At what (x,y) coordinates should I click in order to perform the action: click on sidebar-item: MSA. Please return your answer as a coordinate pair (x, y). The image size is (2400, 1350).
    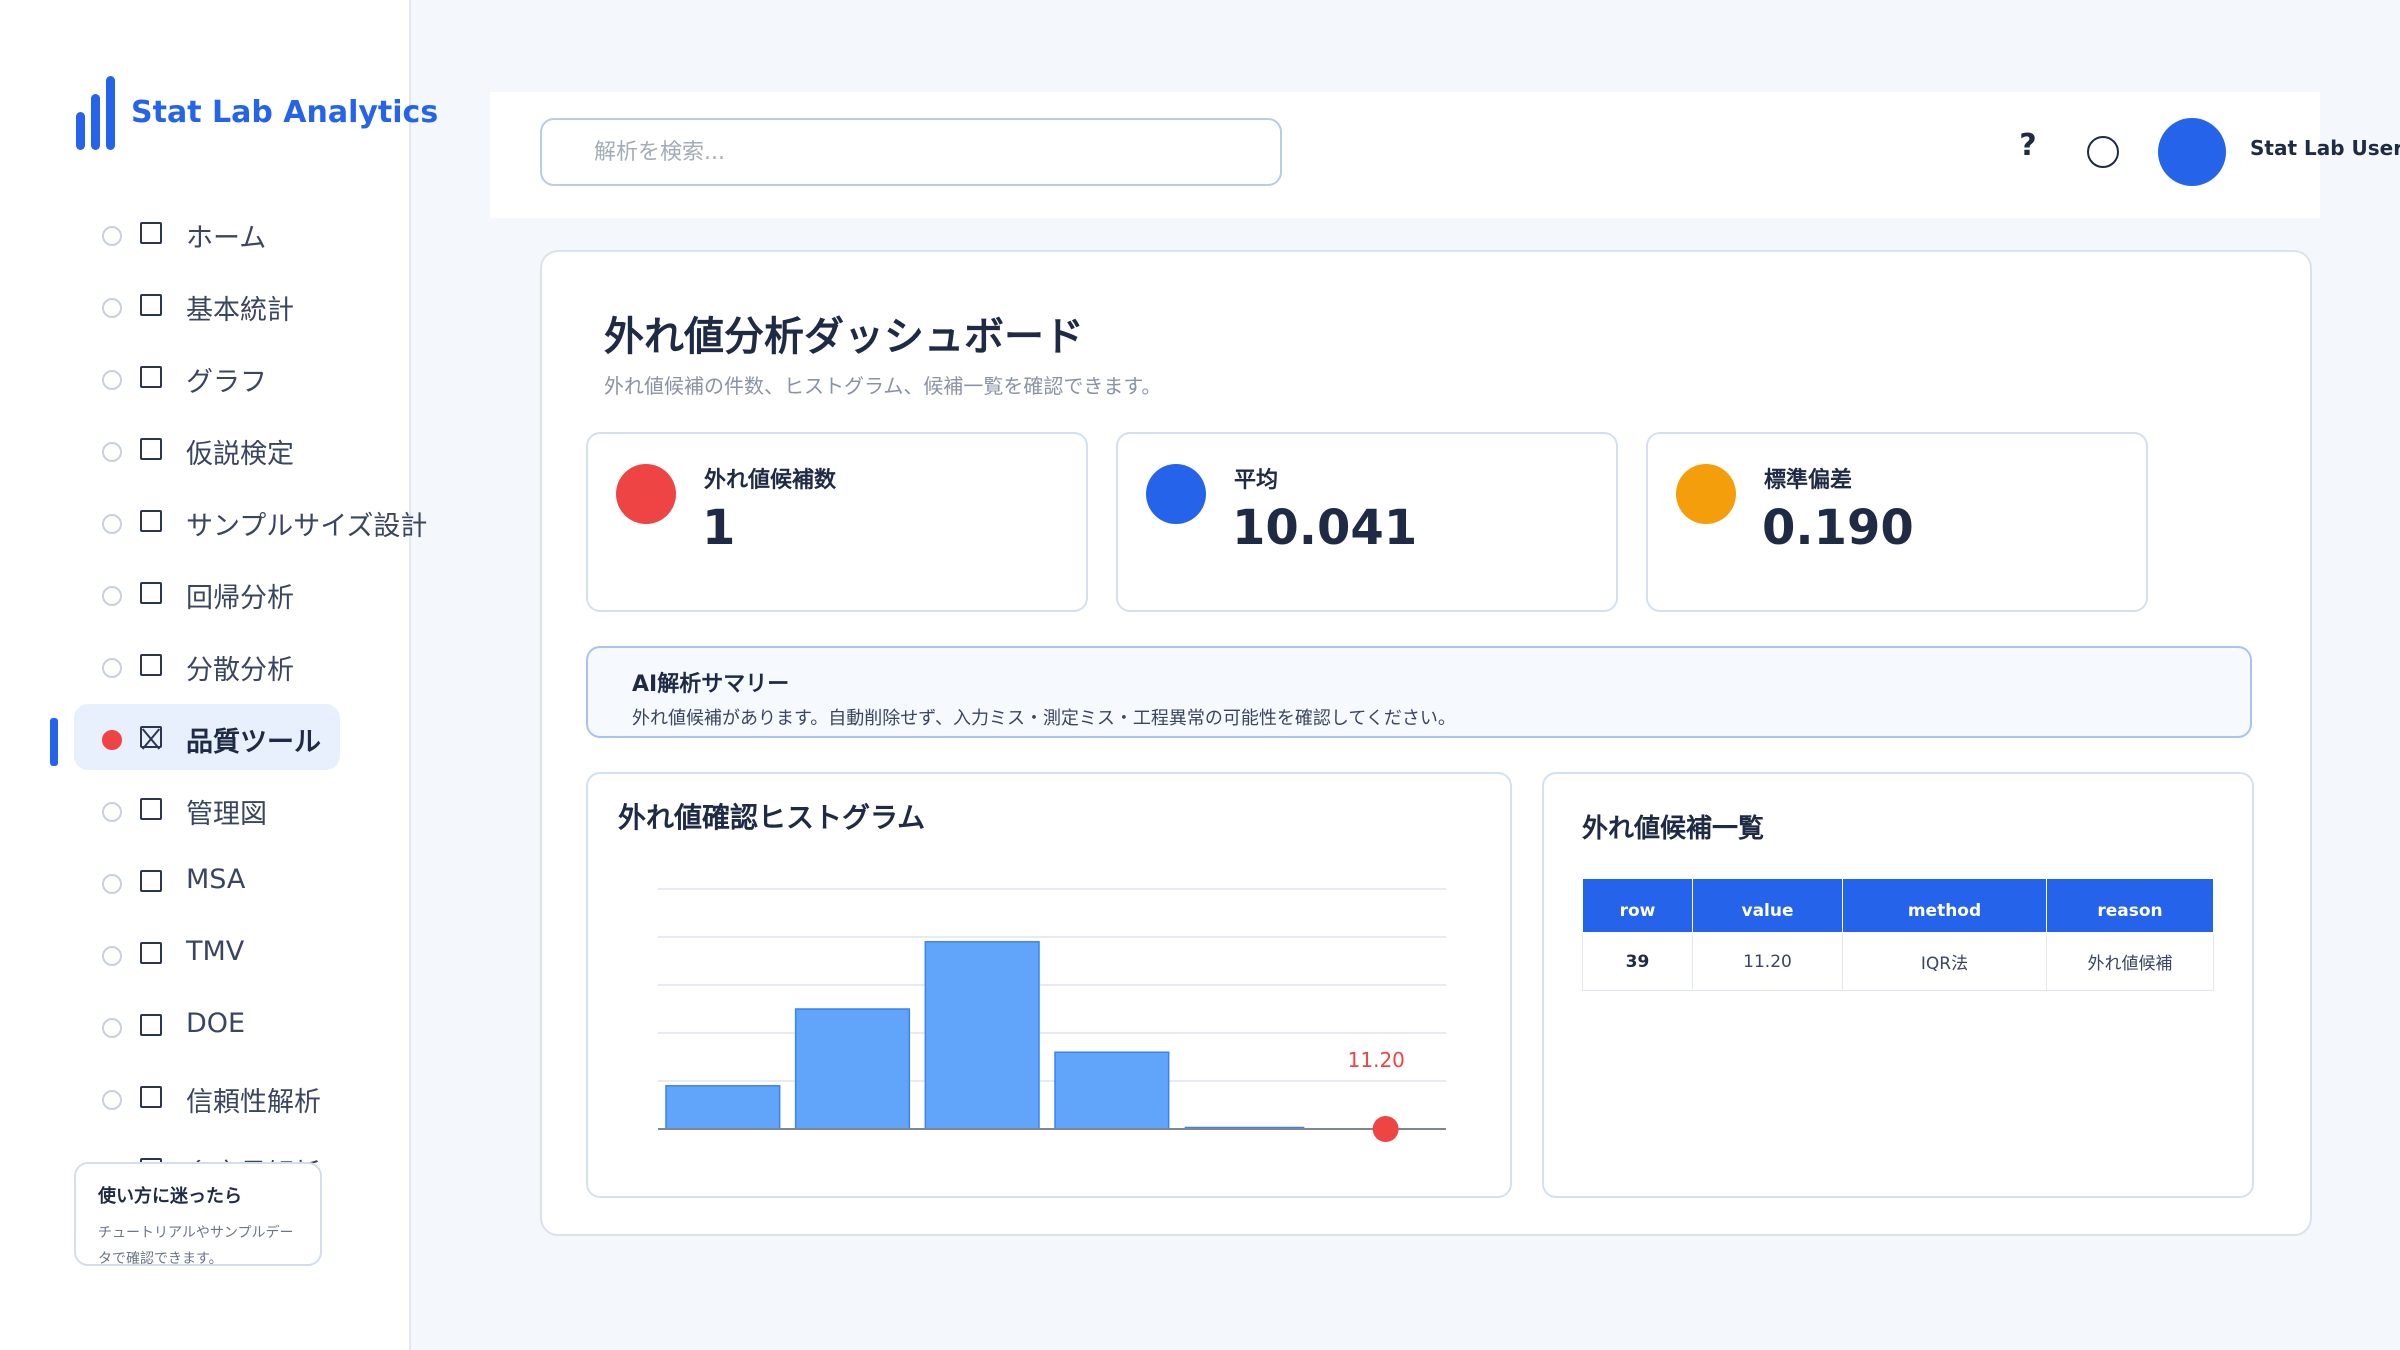
    Looking at the image, I should click on (274, 881).